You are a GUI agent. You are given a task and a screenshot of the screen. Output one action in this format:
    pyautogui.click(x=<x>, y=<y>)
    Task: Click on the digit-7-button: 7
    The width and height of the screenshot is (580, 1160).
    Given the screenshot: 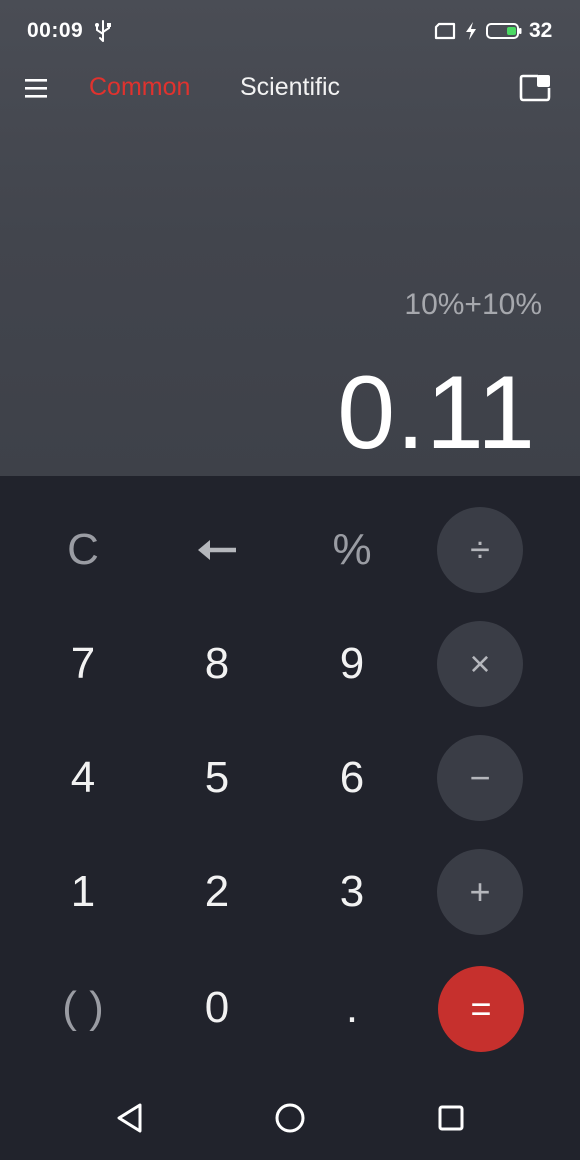 What is the action you would take?
    pyautogui.click(x=83, y=664)
    